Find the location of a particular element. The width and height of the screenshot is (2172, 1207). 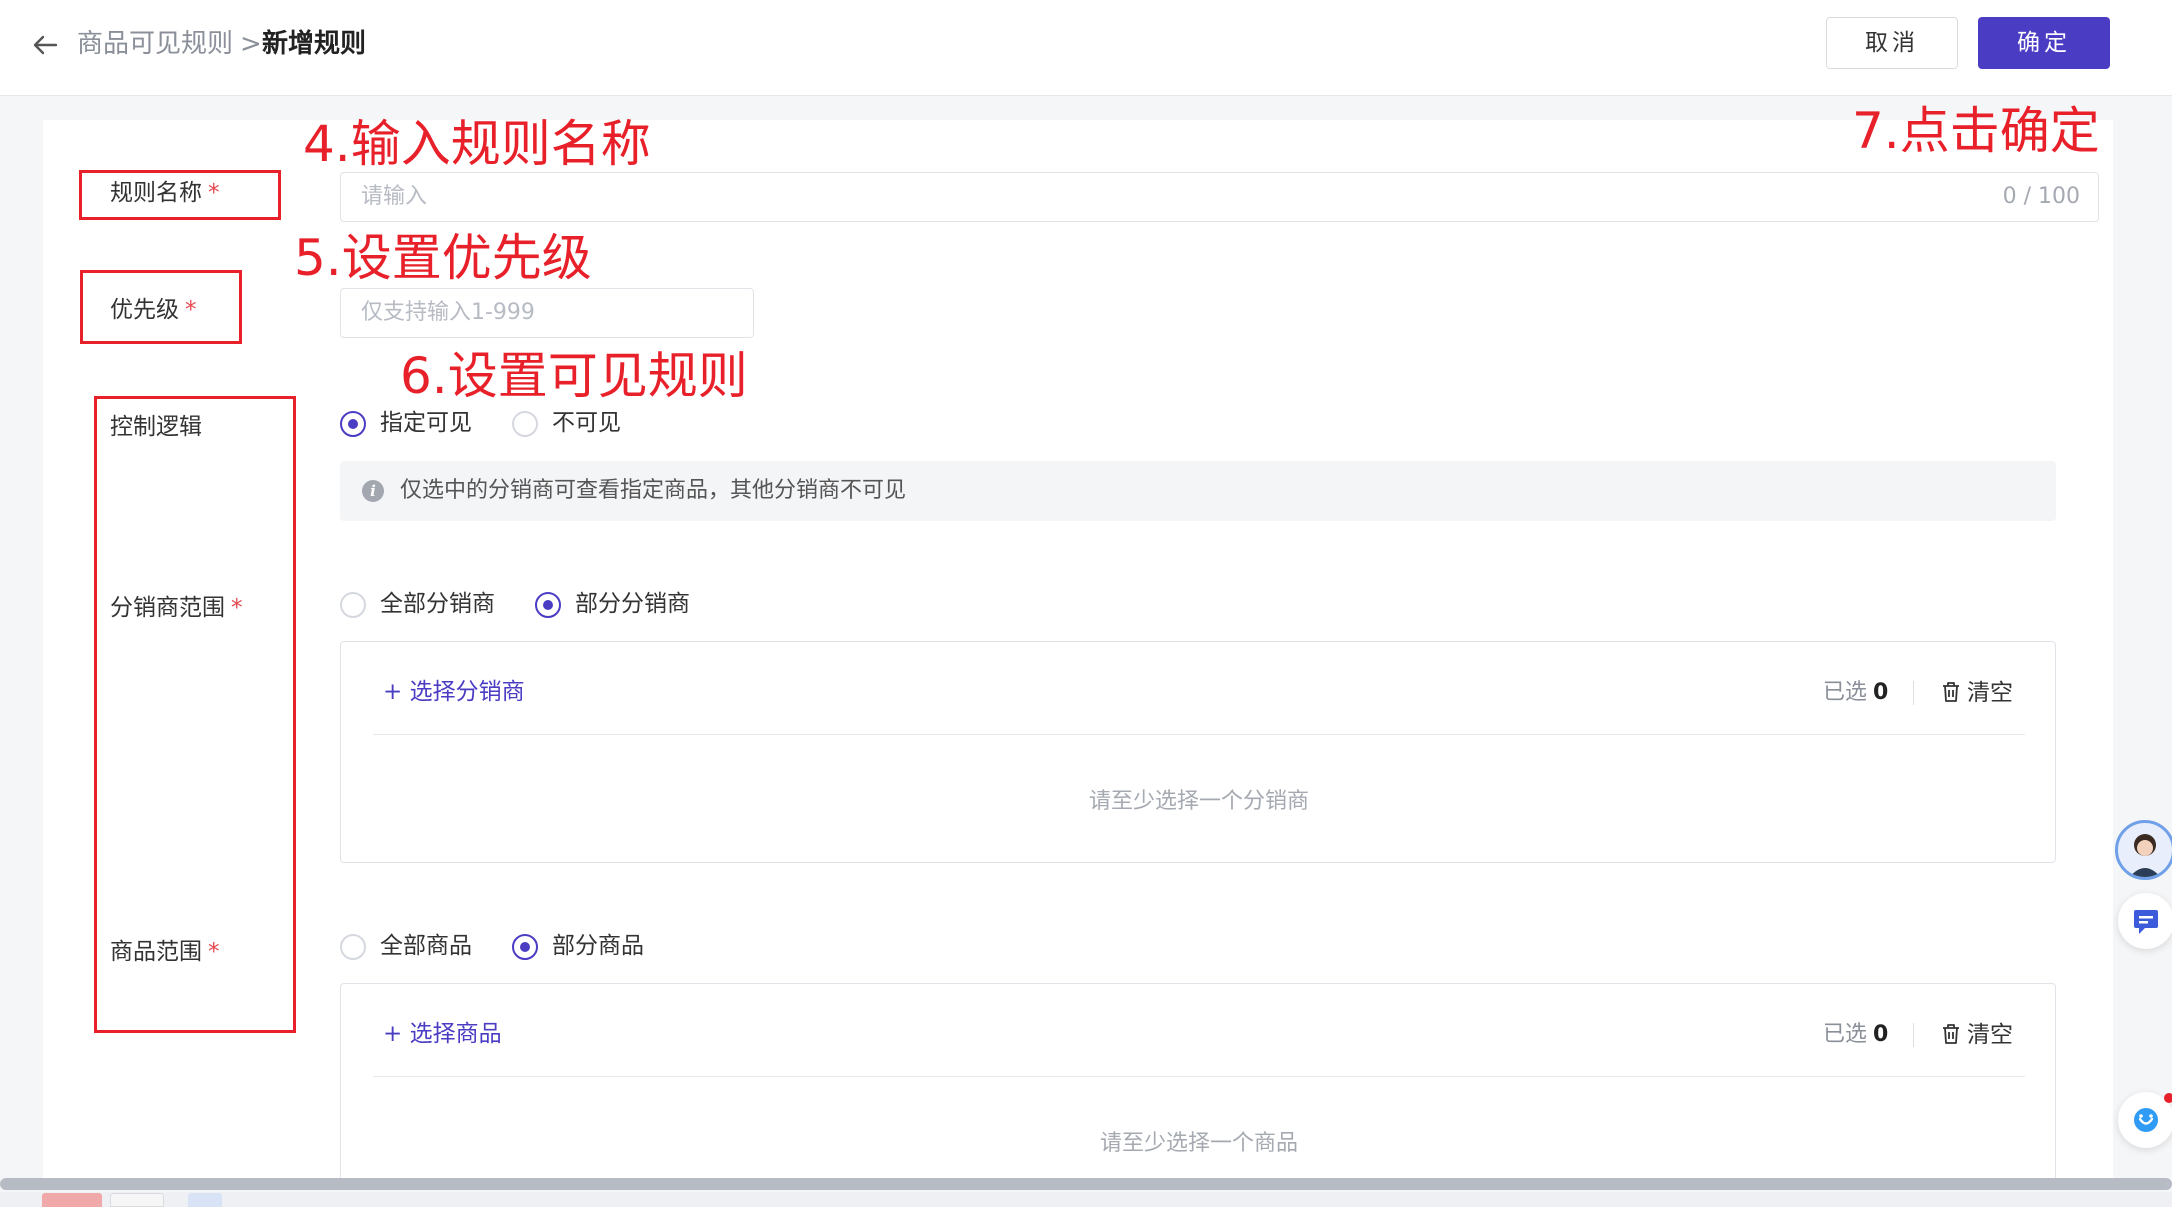

rule-name-placeholder: 请输入 is located at coordinates (394, 196).